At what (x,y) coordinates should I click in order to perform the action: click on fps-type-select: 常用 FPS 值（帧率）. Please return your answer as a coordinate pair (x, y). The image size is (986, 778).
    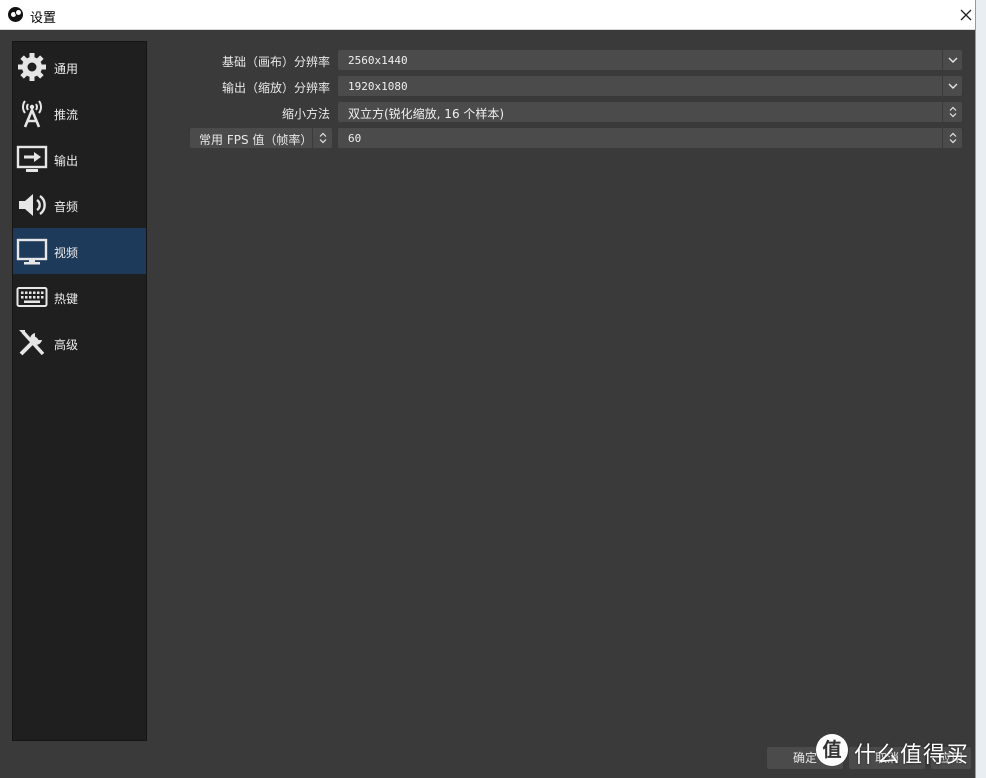
    Looking at the image, I should click on (261, 138).